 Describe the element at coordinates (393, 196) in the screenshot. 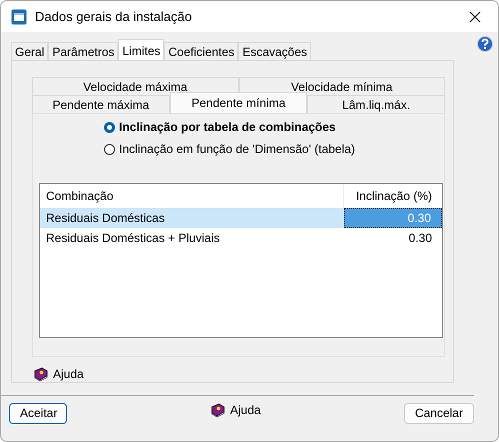

I see `column-header: Inclinação (%)` at that location.